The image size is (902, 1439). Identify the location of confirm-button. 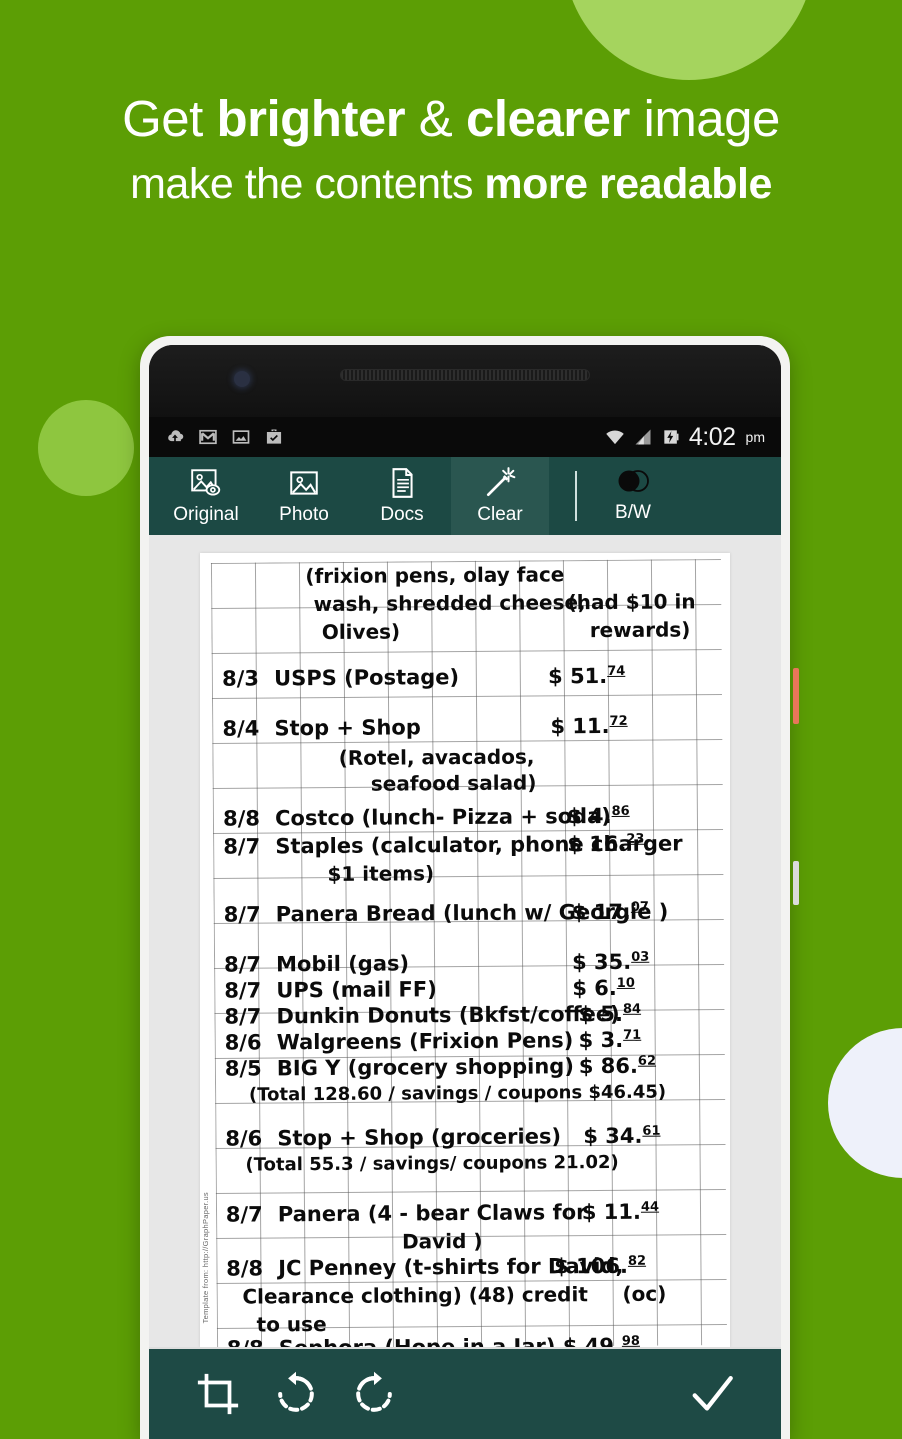
(712, 1394).